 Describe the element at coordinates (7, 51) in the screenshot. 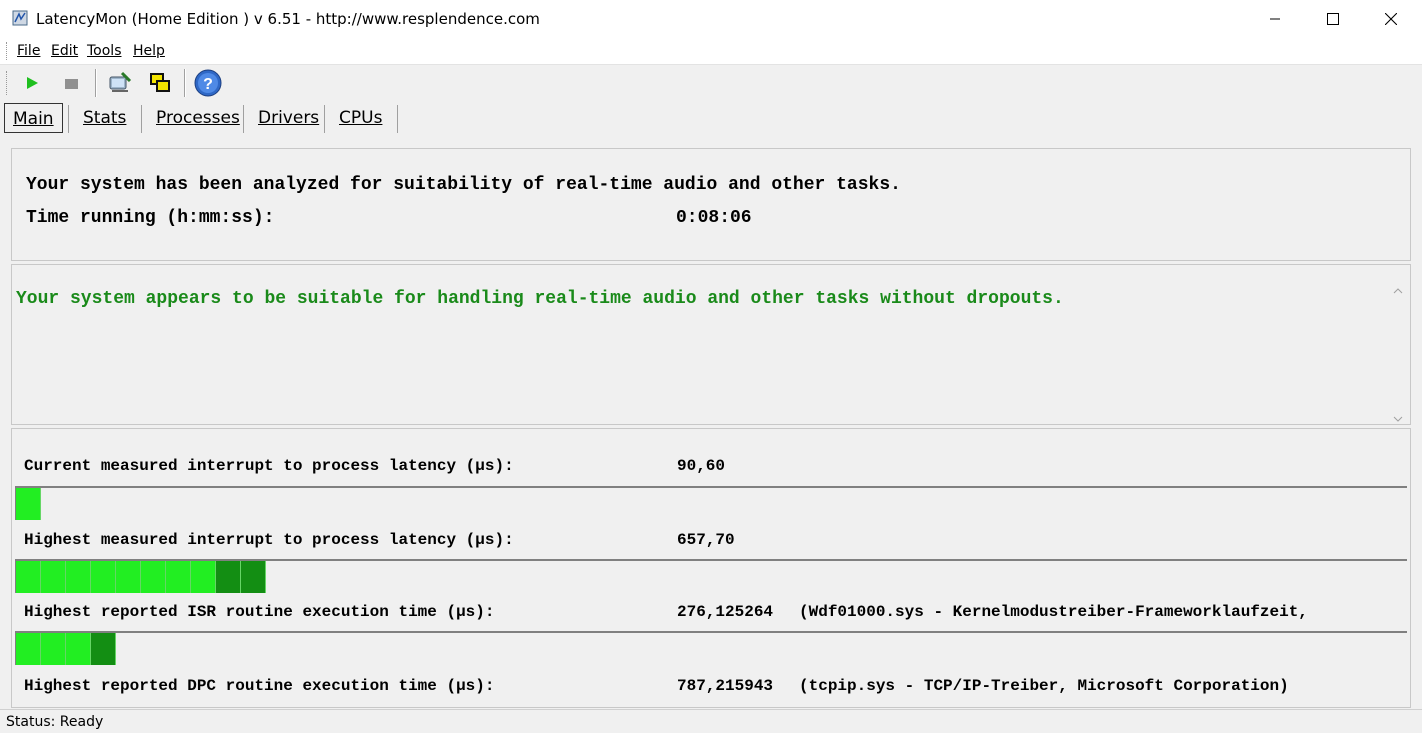

I see `menu-grip` at that location.